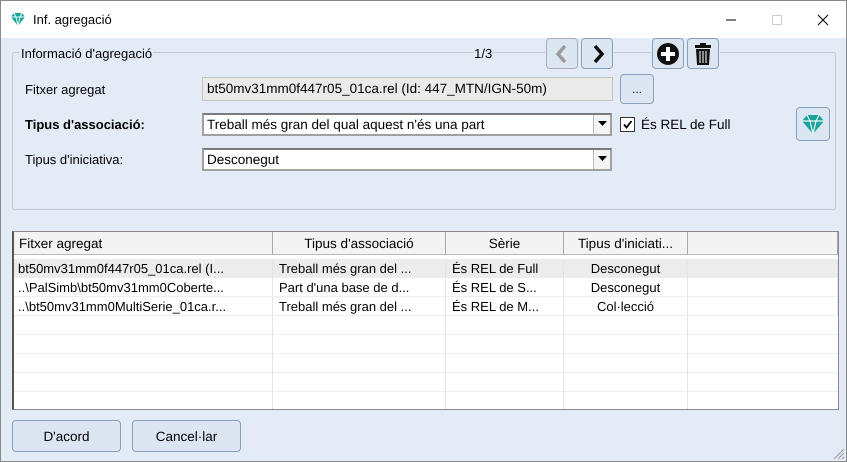  I want to click on table-cell: Col·lecció, so click(626, 306).